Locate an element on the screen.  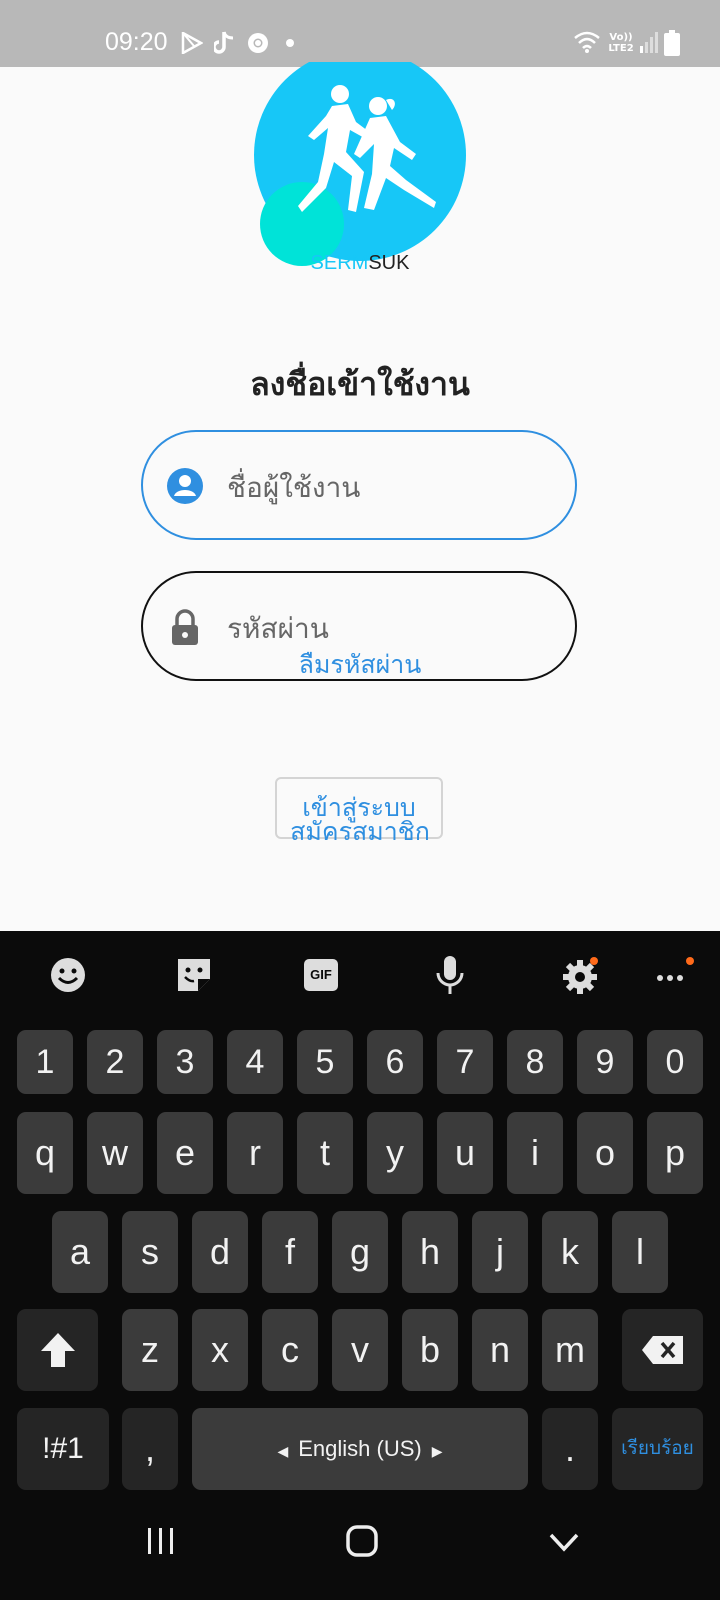
key-0: 0 is located at coordinates (675, 1062).